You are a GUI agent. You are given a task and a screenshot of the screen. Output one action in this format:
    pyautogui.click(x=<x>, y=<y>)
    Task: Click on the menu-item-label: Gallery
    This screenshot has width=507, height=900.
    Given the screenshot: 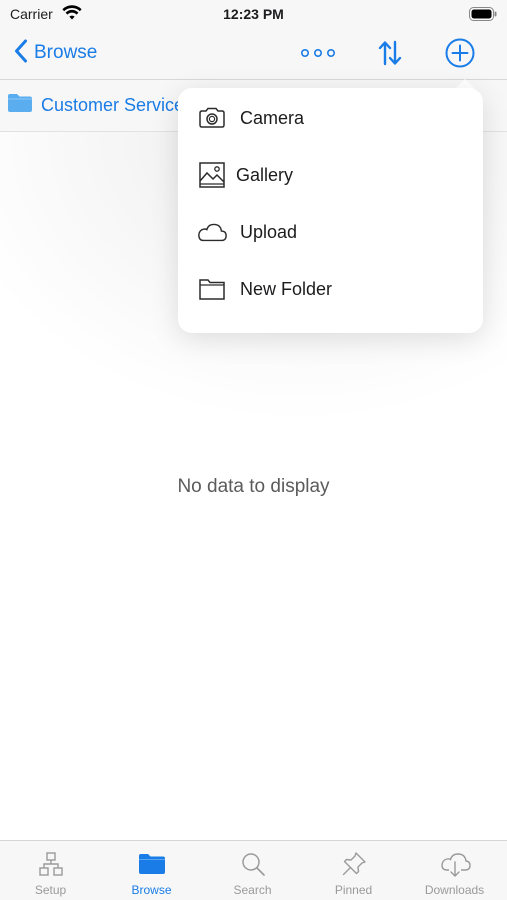 What is the action you would take?
    pyautogui.click(x=265, y=174)
    